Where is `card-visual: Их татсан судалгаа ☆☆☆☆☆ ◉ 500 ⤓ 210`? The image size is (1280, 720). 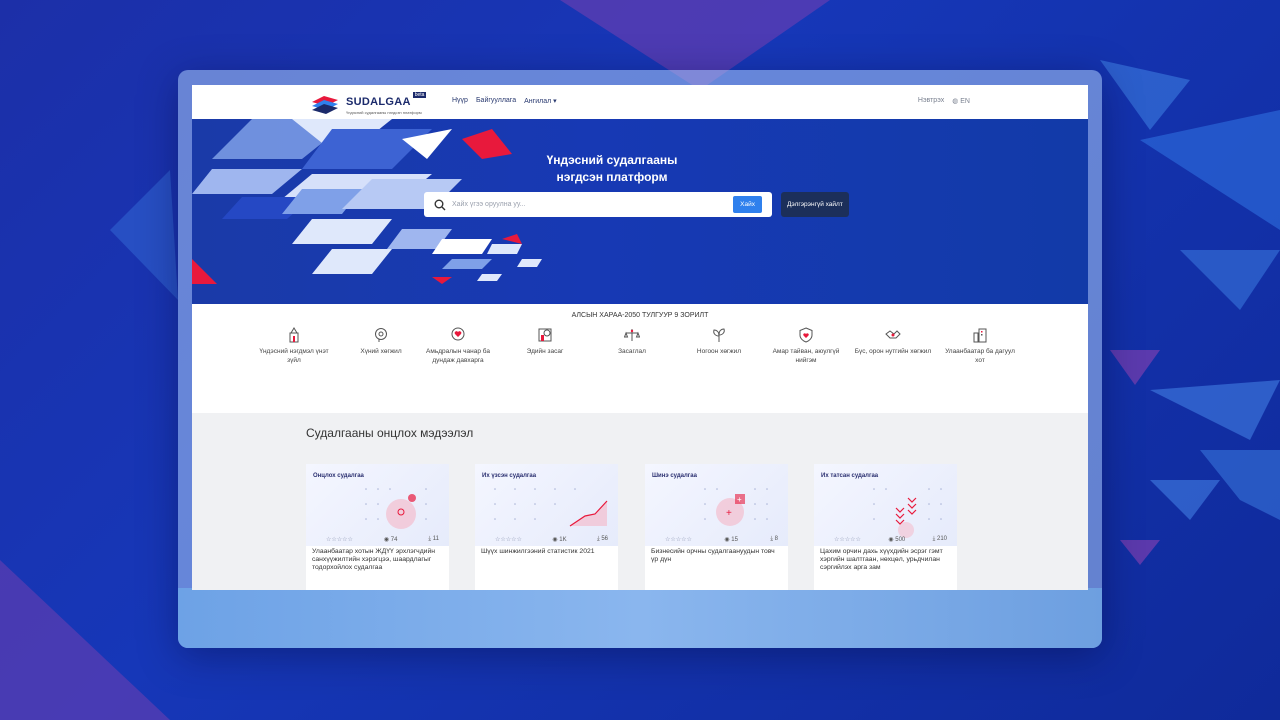
card-visual: Их татсан судалгаа ☆☆☆☆☆ ◉ 500 ⤓ 210 is located at coordinates (885, 505).